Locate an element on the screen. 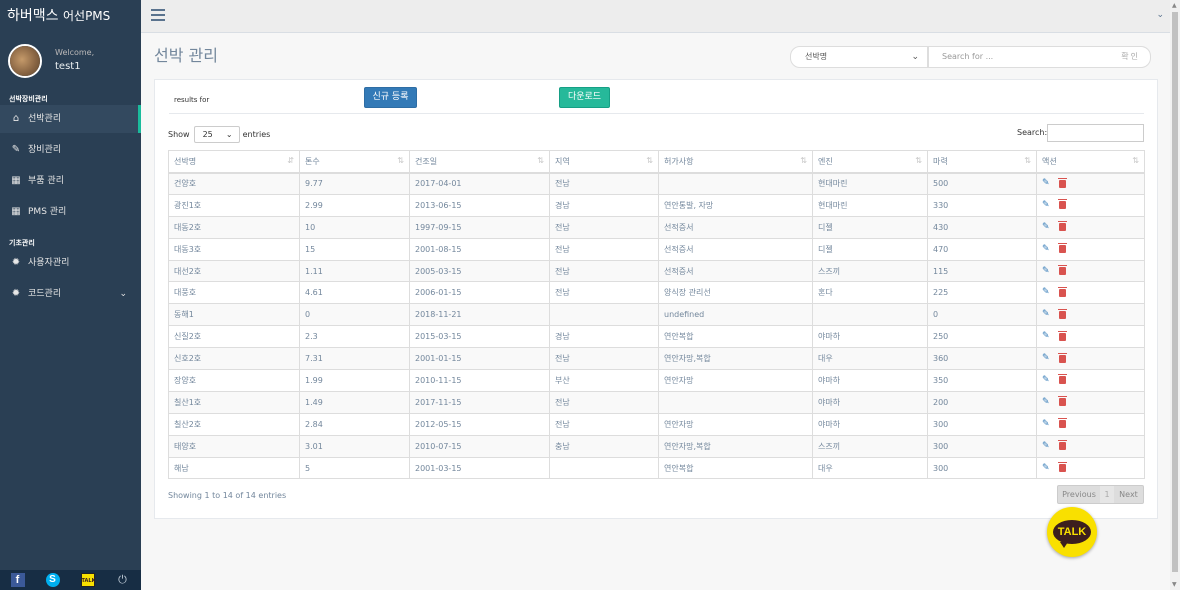  sidebar-item-users: ✹ 사용자관리 is located at coordinates (70, 263).